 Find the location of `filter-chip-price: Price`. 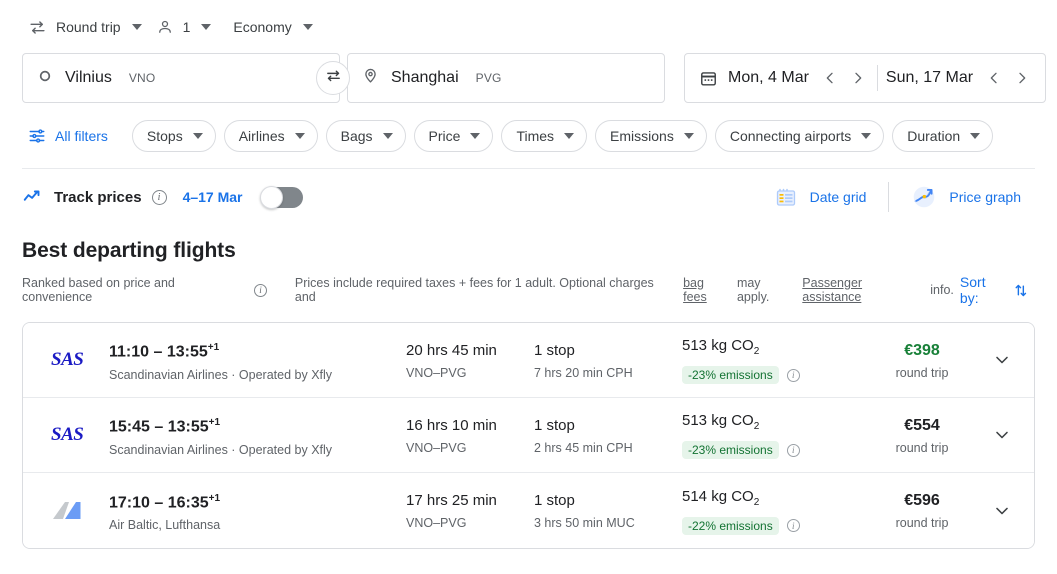

filter-chip-price: Price is located at coordinates (453, 136).